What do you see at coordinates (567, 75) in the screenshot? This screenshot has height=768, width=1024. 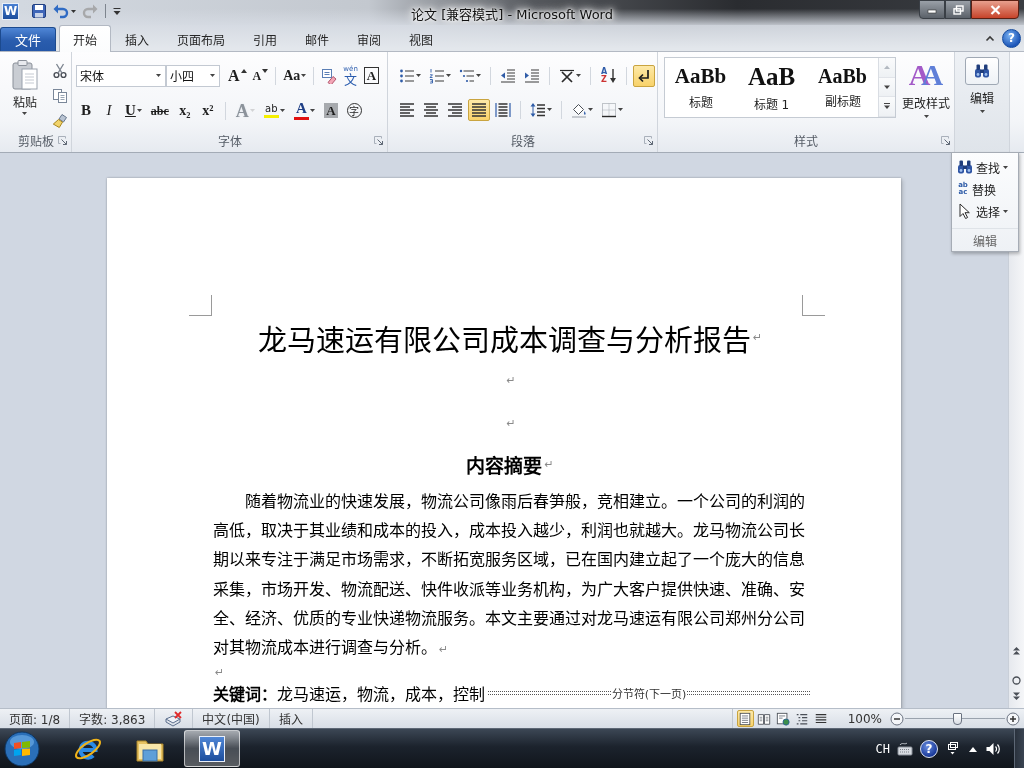 I see `asian-layout-icon` at bounding box center [567, 75].